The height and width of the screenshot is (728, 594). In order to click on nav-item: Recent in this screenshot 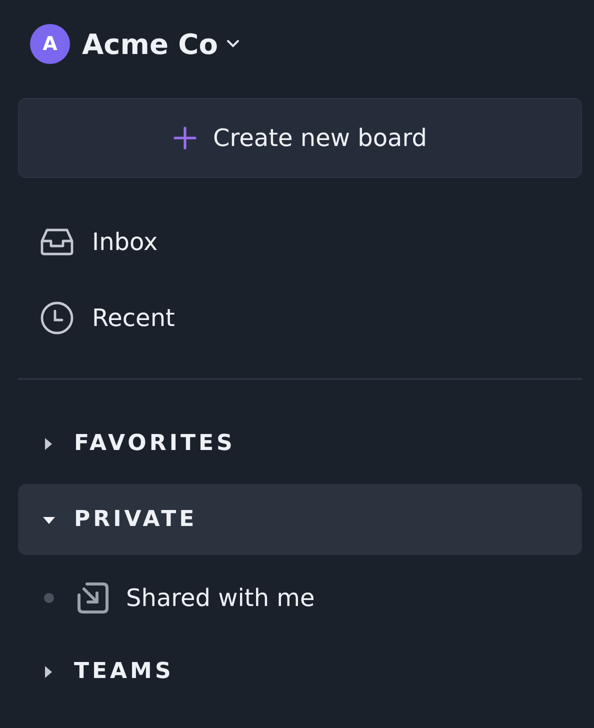, I will do `click(300, 318)`.